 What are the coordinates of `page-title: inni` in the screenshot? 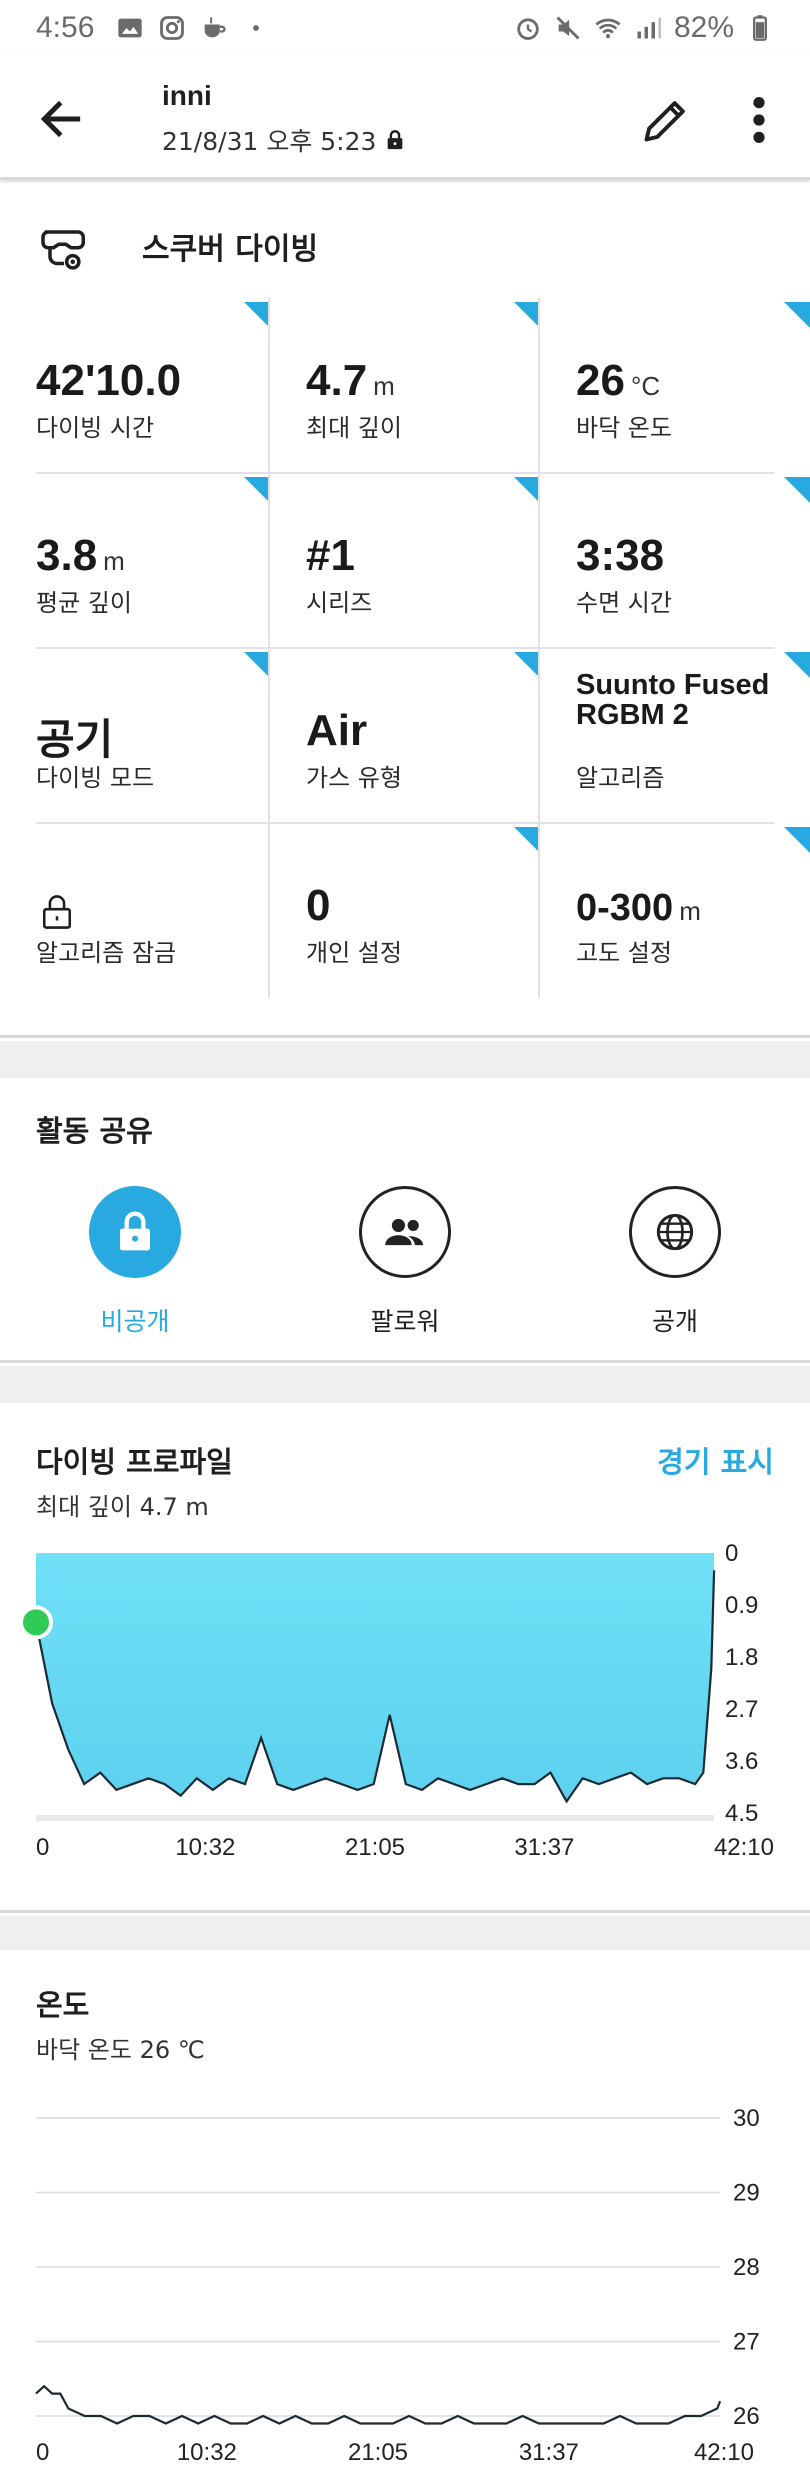 It's located at (187, 95).